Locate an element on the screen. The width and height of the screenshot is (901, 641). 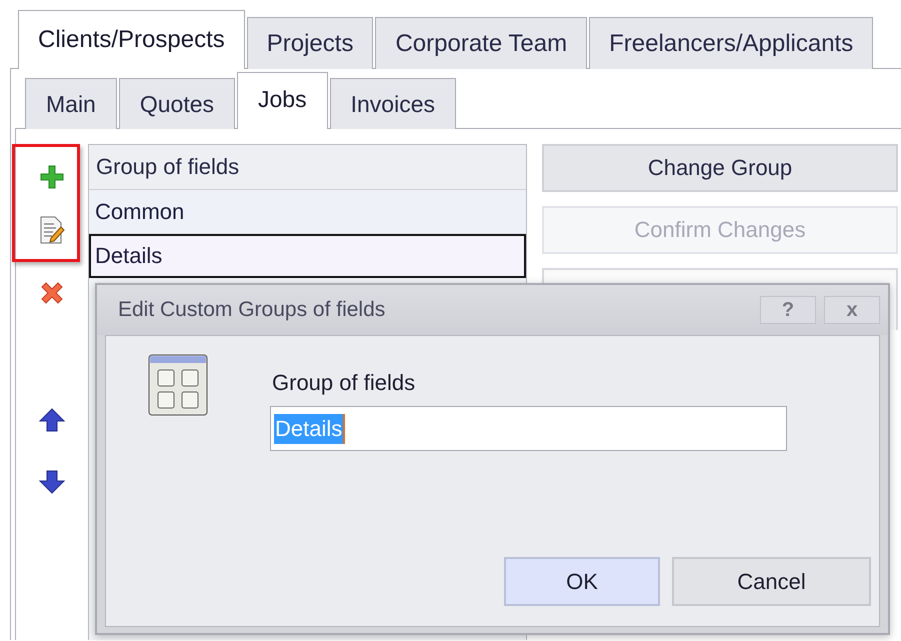
sub-tab: Invoices is located at coordinates (393, 103).